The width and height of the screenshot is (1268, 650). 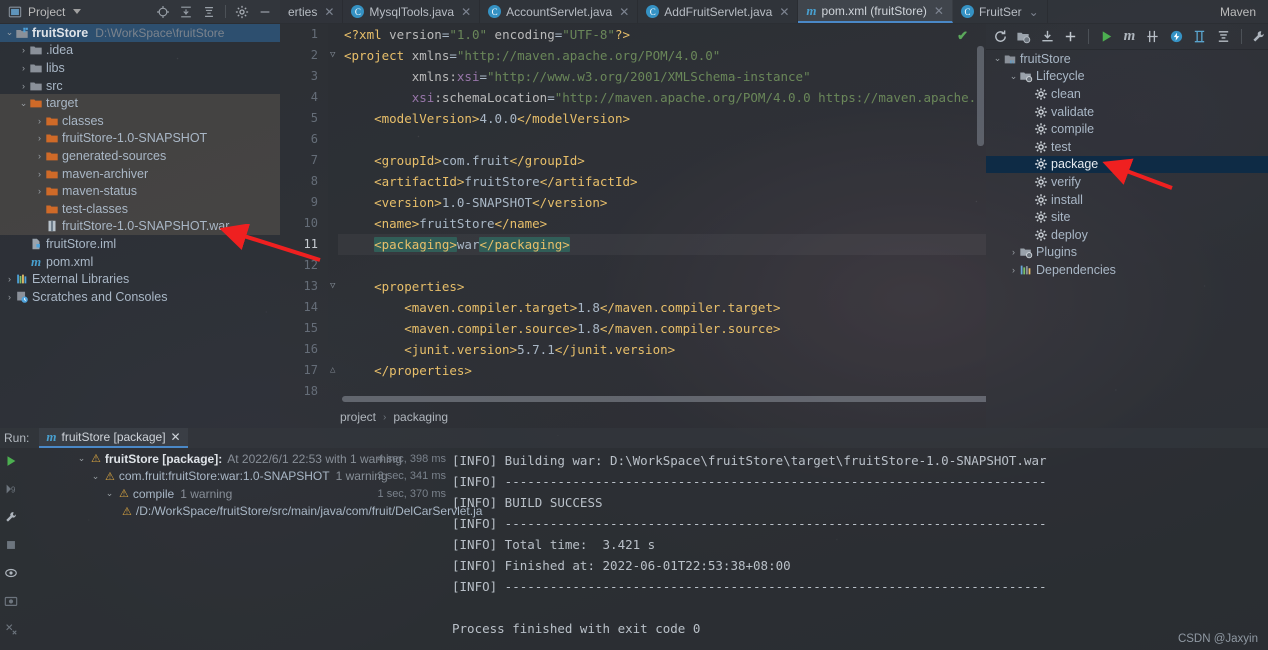 What do you see at coordinates (1070, 37) in the screenshot?
I see `add-maven-project-icon` at bounding box center [1070, 37].